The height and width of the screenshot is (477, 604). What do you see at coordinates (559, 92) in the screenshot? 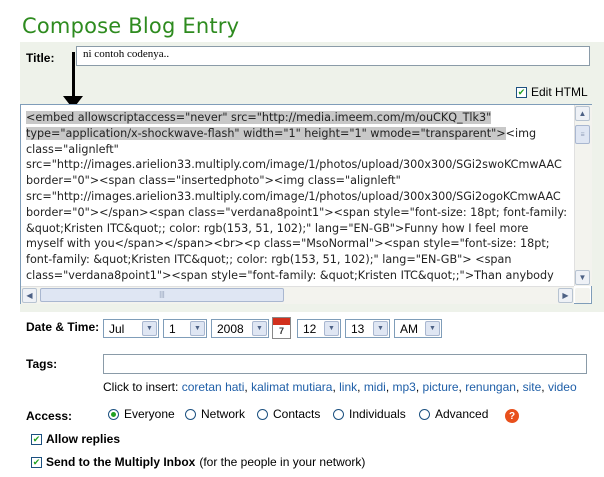
I see `edit-html-label: Edit HTML` at bounding box center [559, 92].